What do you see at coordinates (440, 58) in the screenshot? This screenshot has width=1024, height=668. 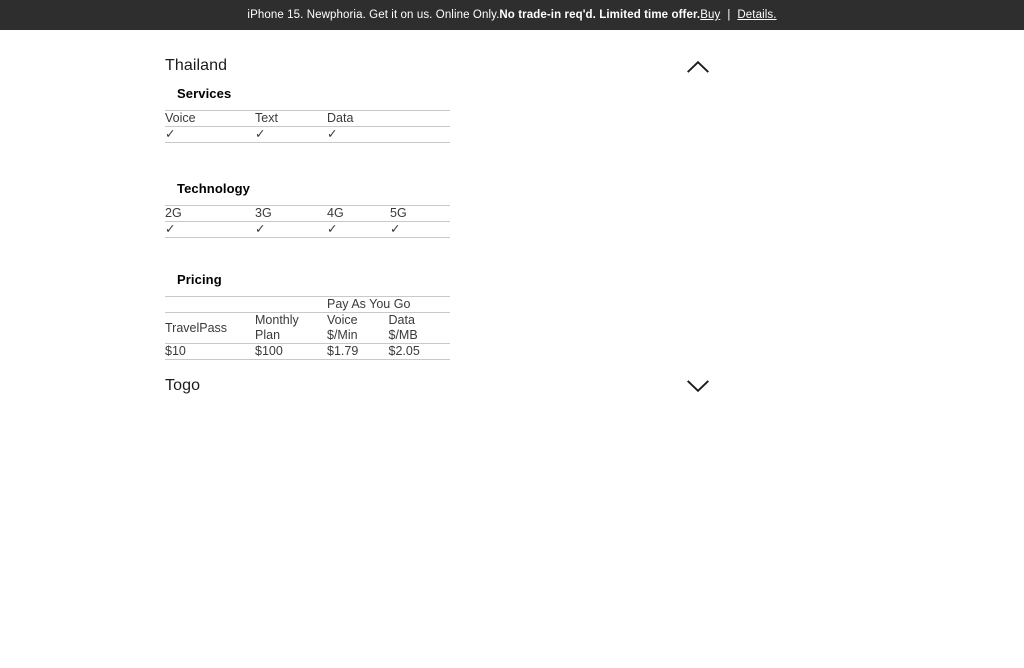 I see `country-header-thailand: Thailand` at bounding box center [440, 58].